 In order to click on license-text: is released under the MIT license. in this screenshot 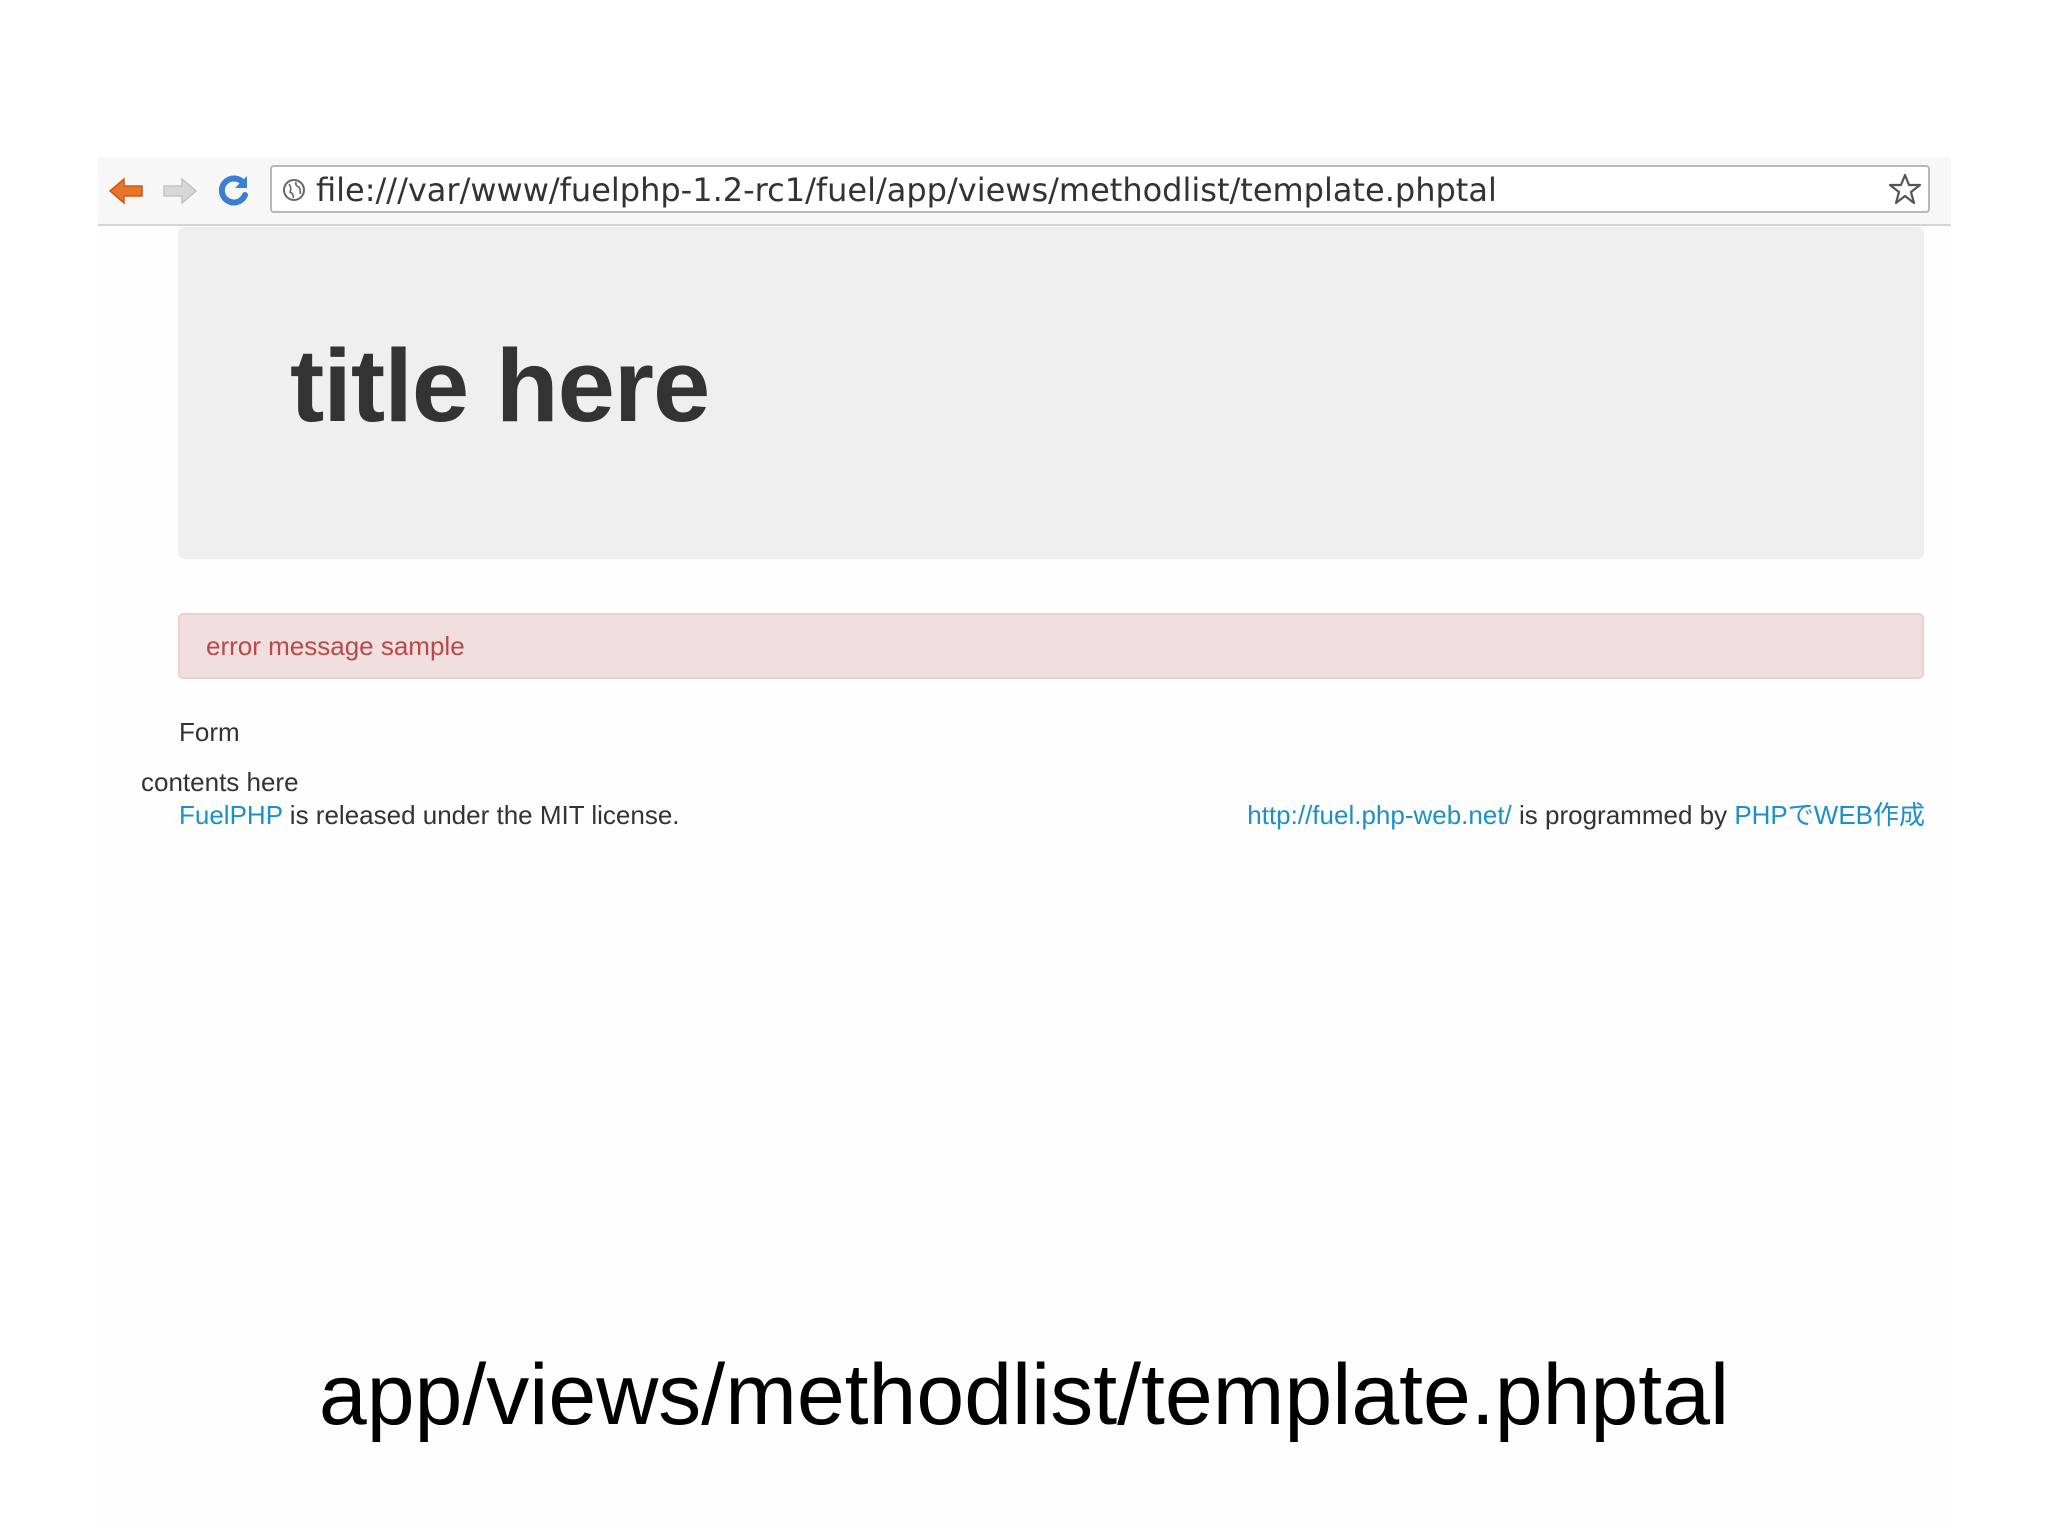, I will do `click(481, 815)`.